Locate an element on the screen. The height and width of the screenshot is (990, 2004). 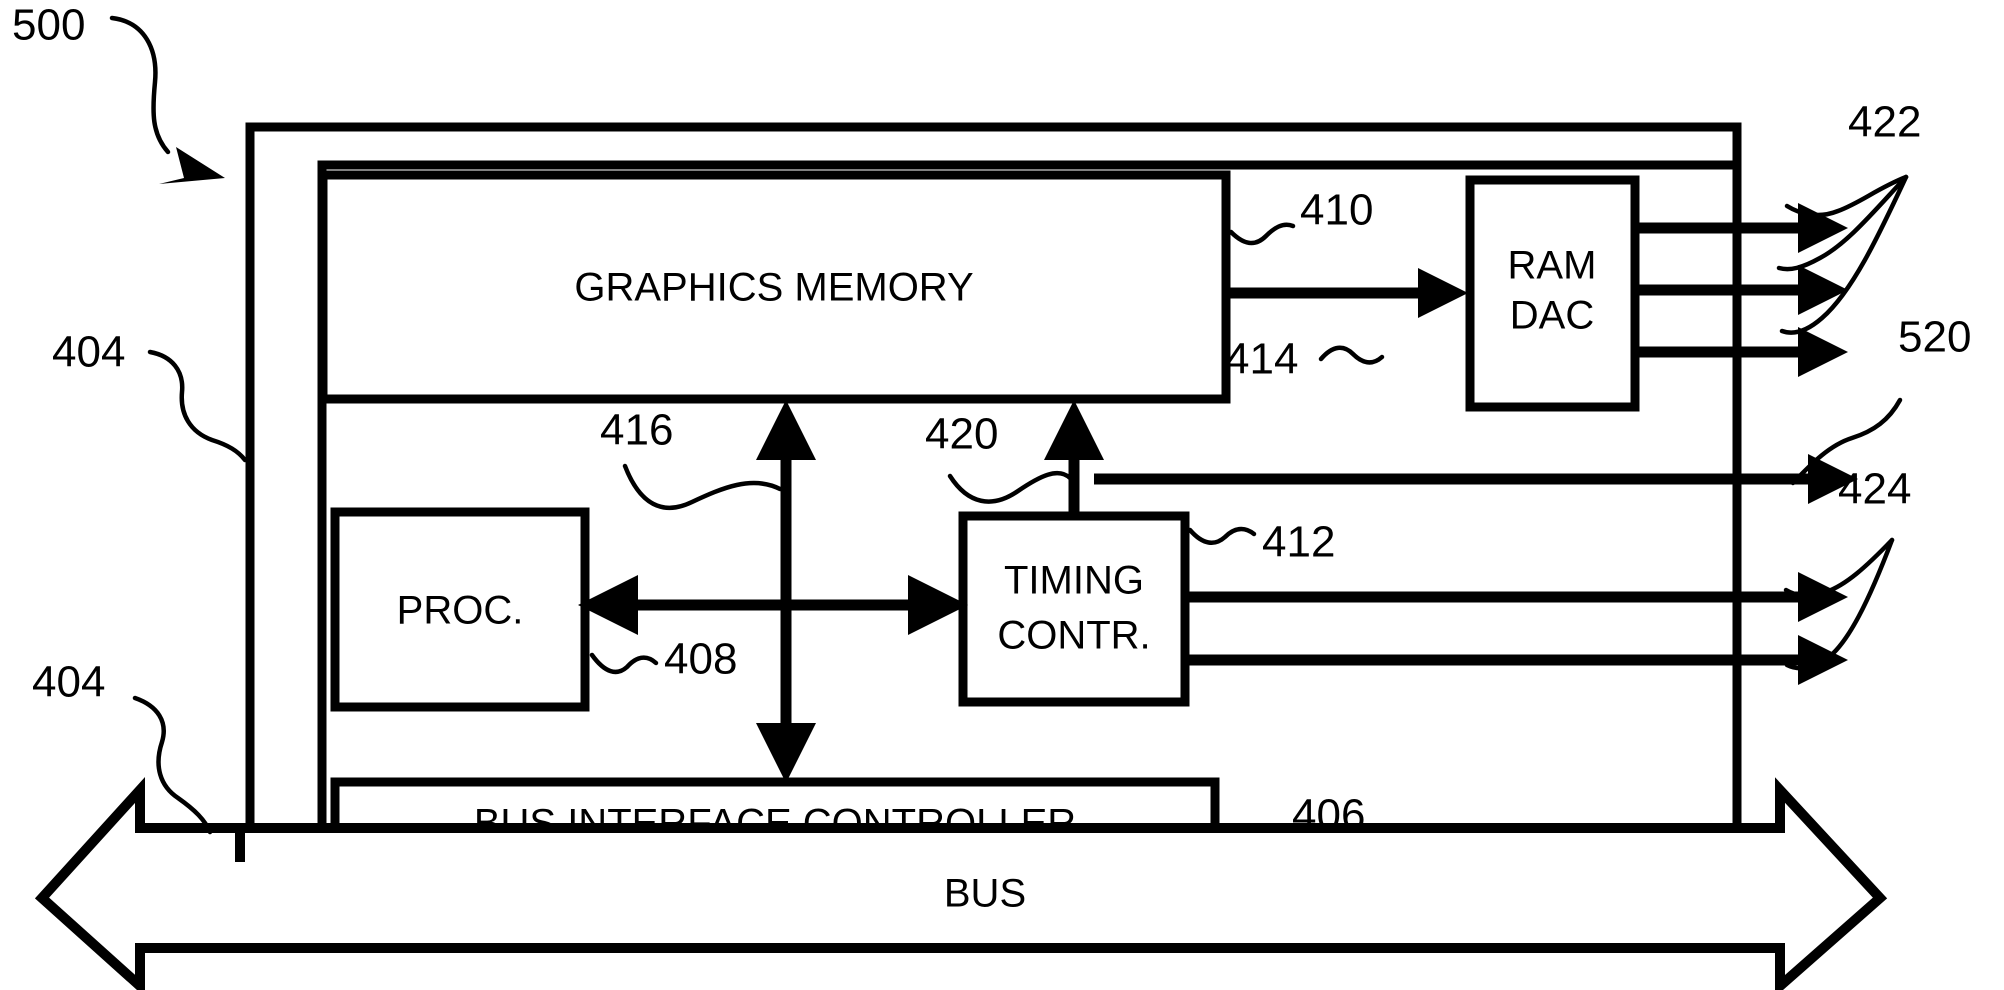
timing-controller-block is located at coordinates (1074, 609).